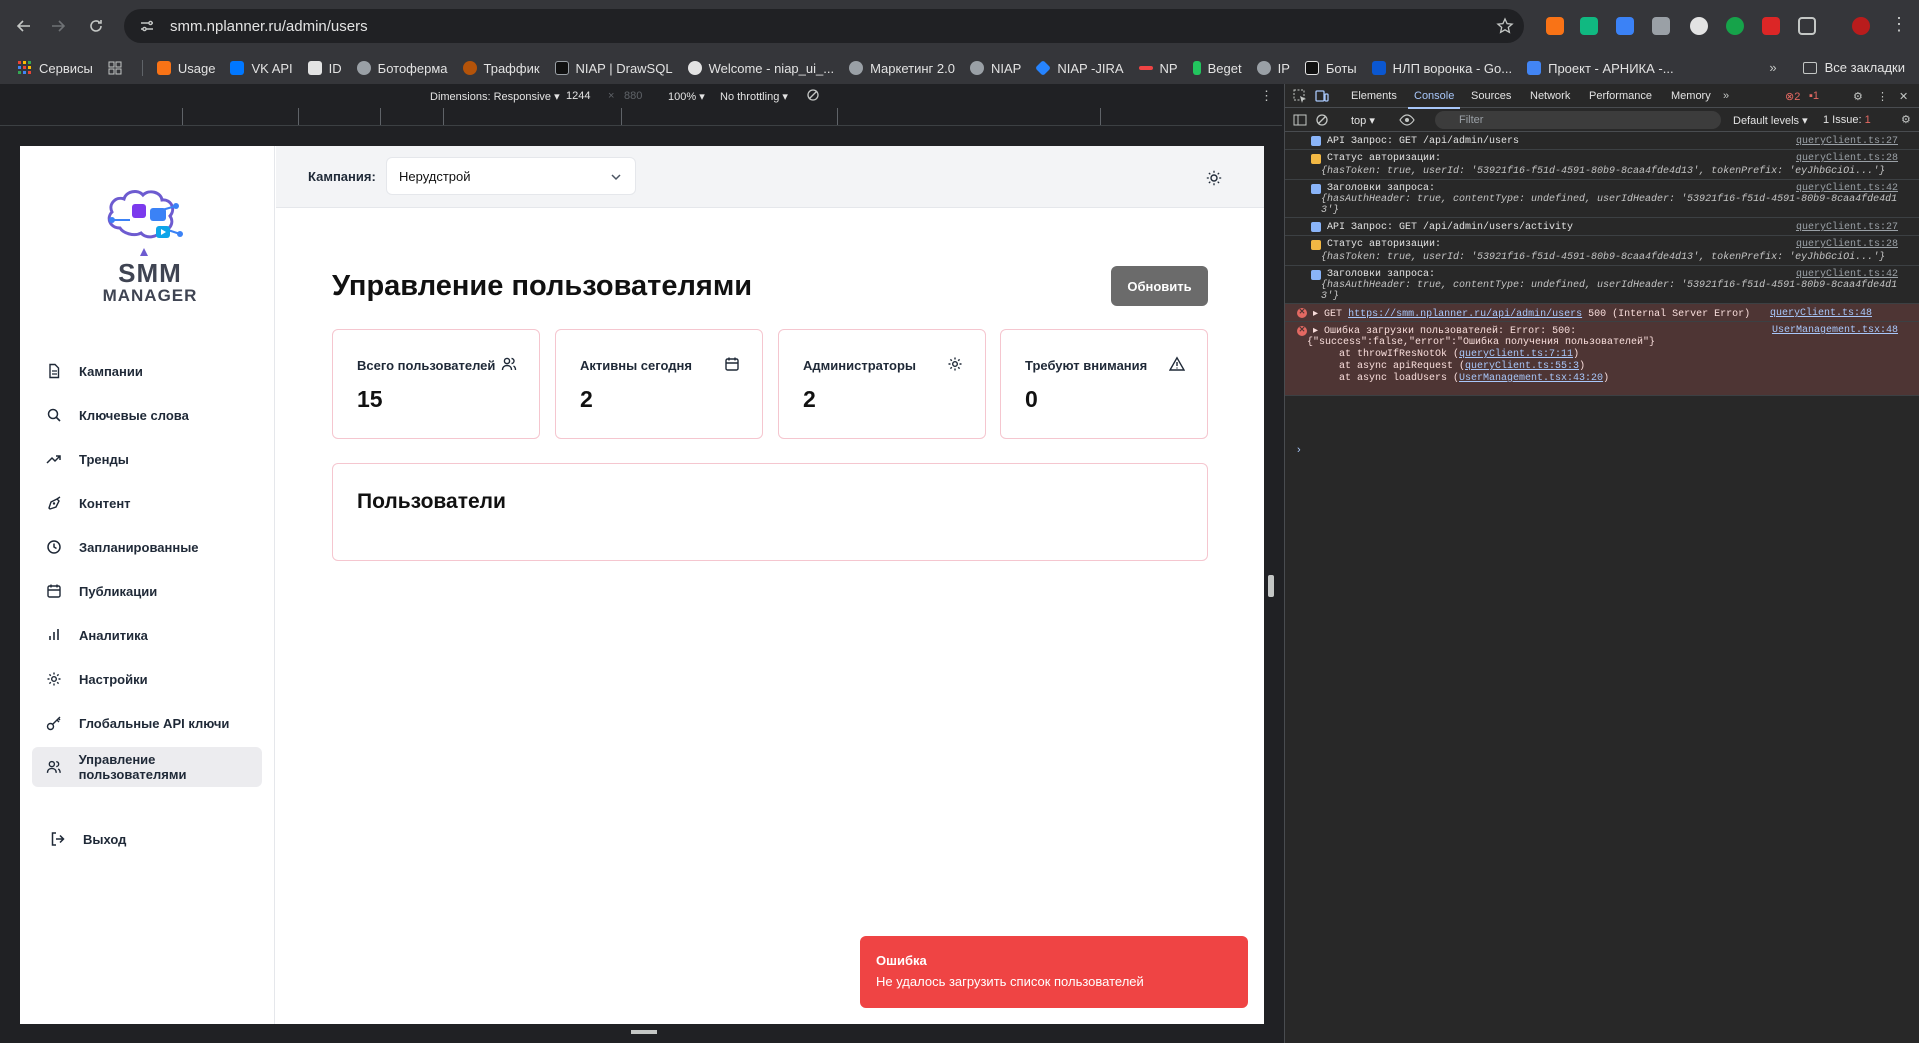 The height and width of the screenshot is (1043, 1919). I want to click on tab-sources: Sources, so click(1491, 96).